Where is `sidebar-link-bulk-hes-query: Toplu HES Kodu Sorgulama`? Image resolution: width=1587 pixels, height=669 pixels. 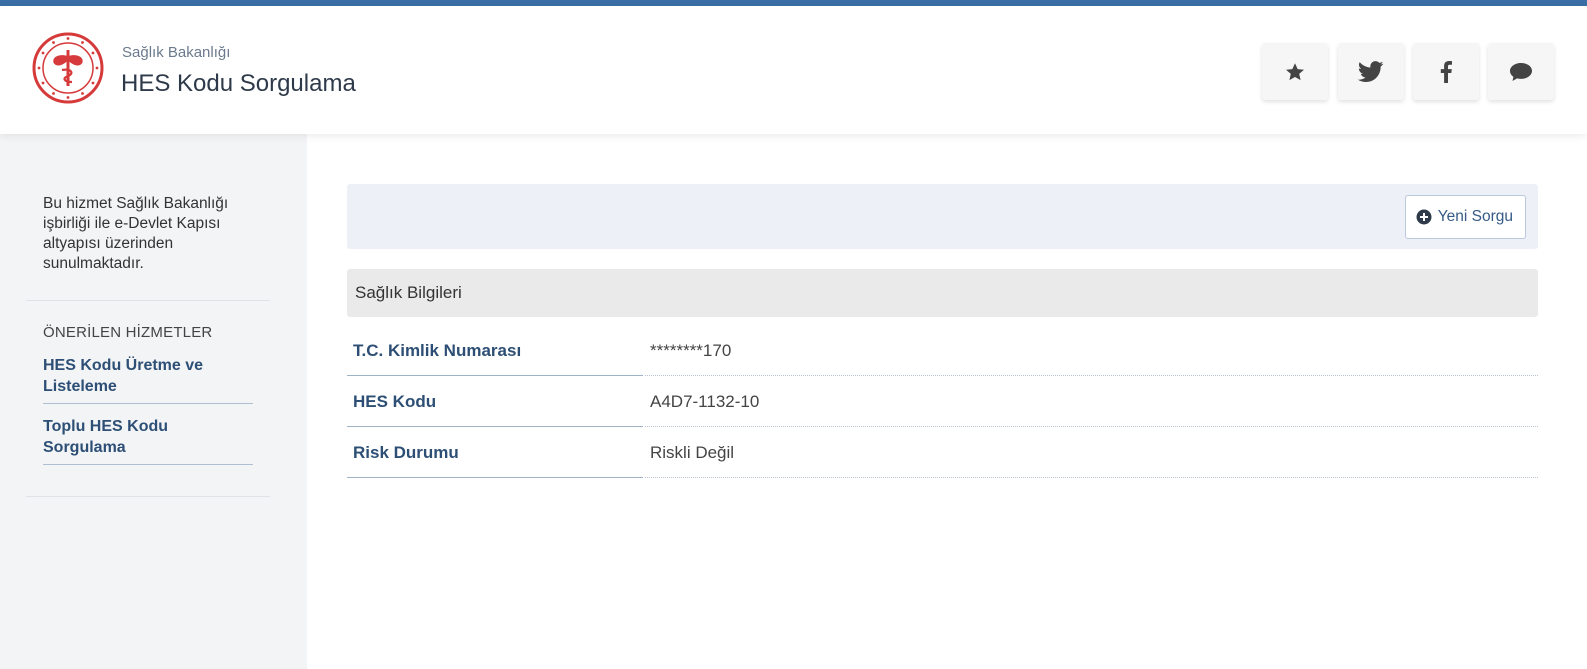 sidebar-link-bulk-hes-query: Toplu HES Kodu Sorgulama is located at coordinates (148, 440).